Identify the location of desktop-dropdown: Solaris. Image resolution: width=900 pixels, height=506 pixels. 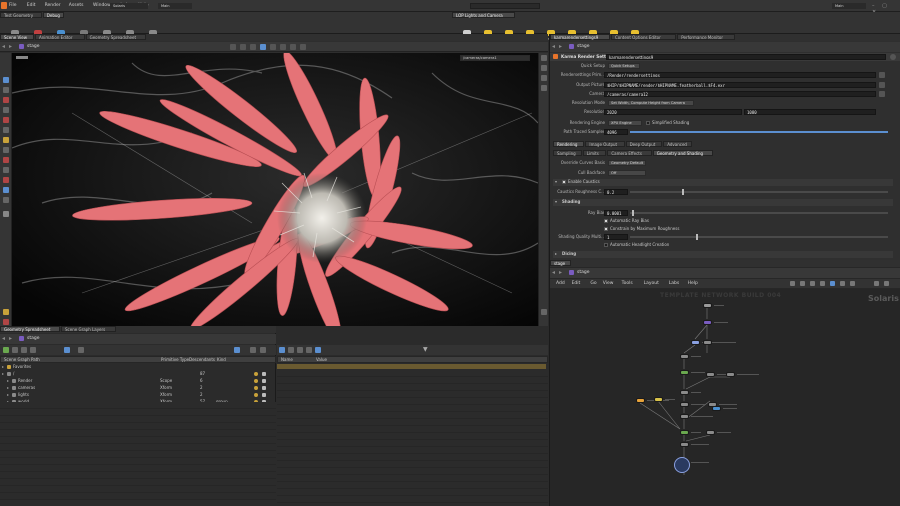
(129, 6).